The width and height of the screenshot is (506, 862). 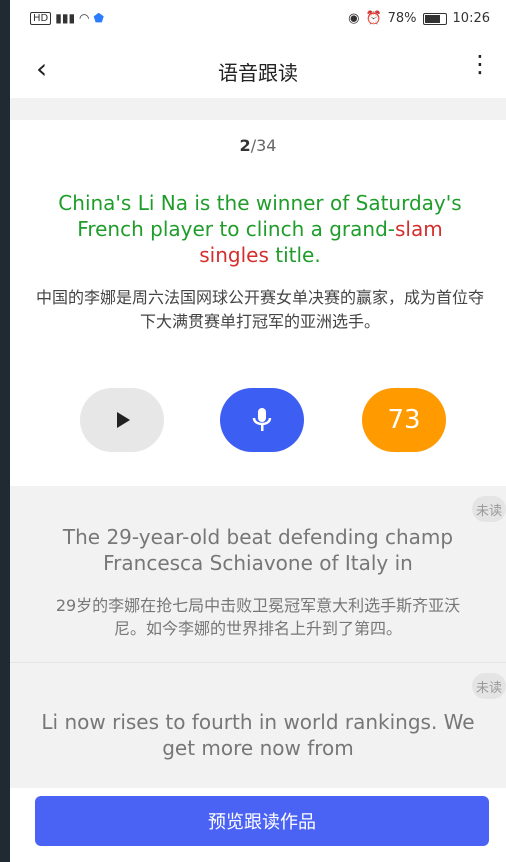 I want to click on microphone-icon, so click(x=262, y=419).